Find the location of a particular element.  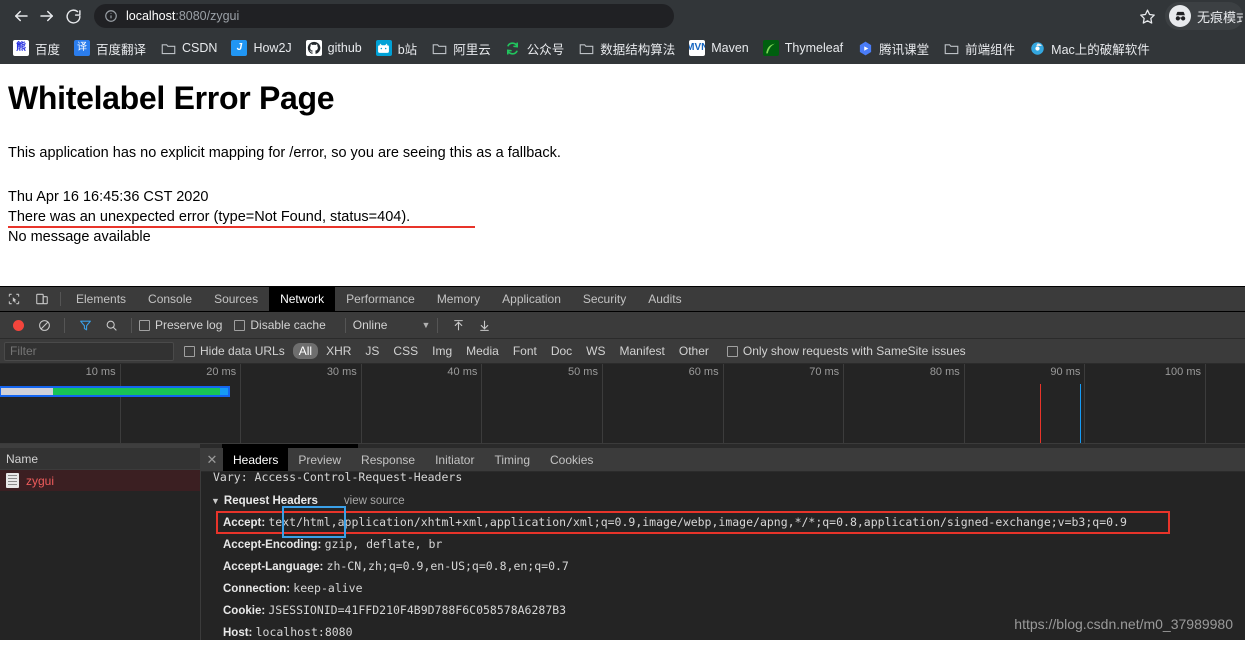

type-filter-ws: WS is located at coordinates (595, 351).